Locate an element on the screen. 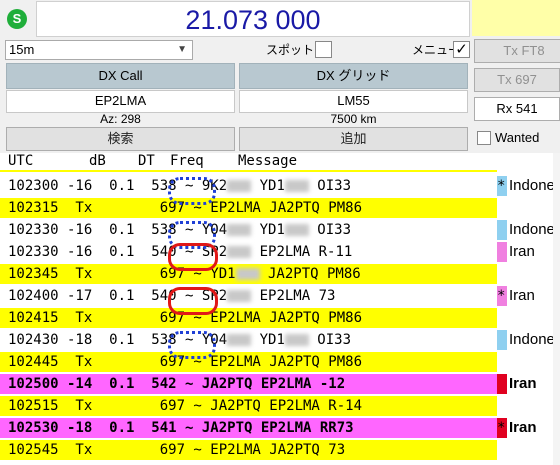  dx-call-label: DX Call is located at coordinates (120, 76).